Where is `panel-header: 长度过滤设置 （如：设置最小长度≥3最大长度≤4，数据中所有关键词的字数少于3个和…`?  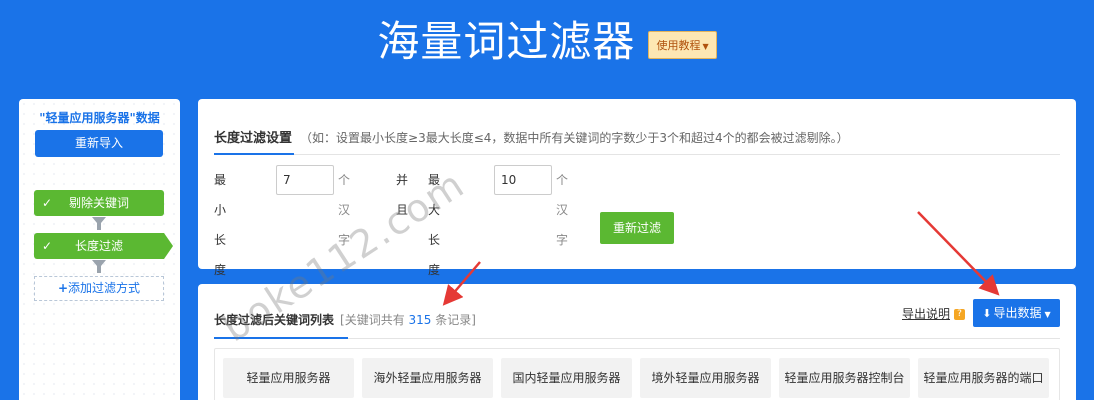
panel-header: 长度过滤设置 （如：设置最小长度≥3最大长度≤4，数据中所有关键词的字数少于3个和… is located at coordinates (531, 136).